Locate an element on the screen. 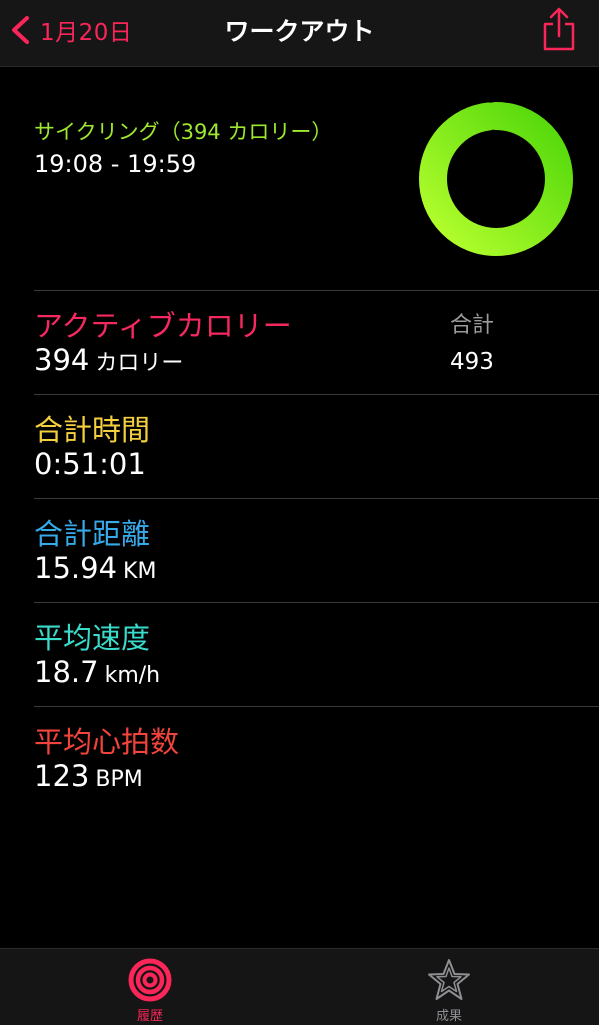  move-ring-icon is located at coordinates (496, 179).